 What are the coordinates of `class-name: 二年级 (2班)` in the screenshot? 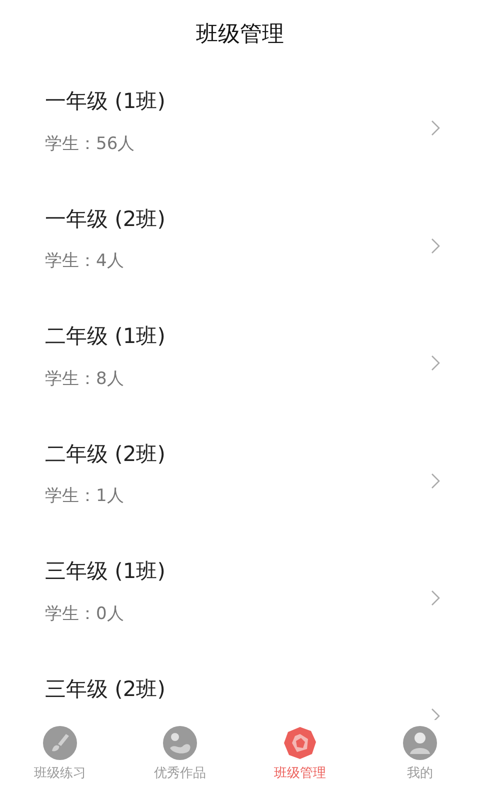 It's located at (105, 454).